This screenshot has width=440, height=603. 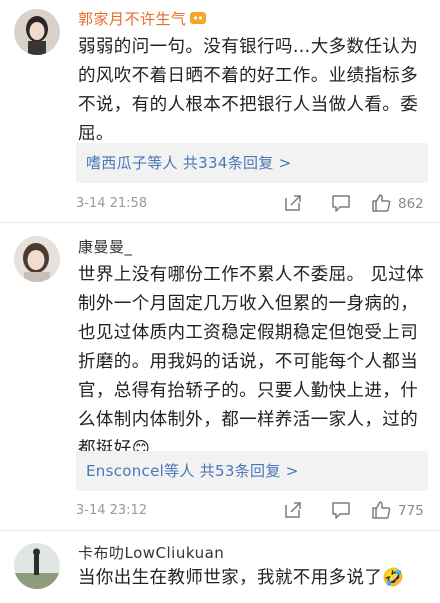 What do you see at coordinates (252, 471) in the screenshot?
I see `reply-summary: Ensconcel等人 共53条回复 >` at bounding box center [252, 471].